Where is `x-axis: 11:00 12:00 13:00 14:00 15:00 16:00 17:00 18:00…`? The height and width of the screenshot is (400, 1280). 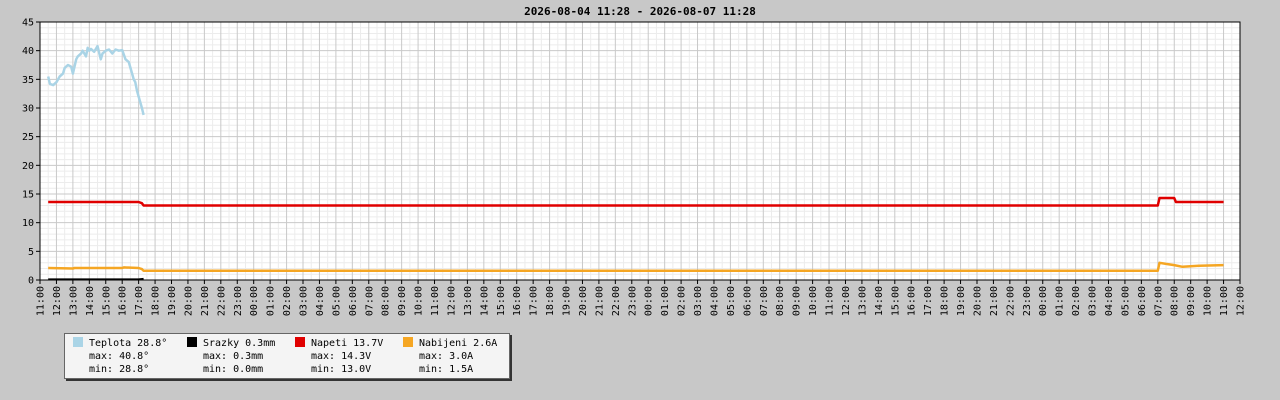
x-axis: 11:00 12:00 13:00 14:00 15:00 16:00 17:00 18:00… is located at coordinates (641, 298).